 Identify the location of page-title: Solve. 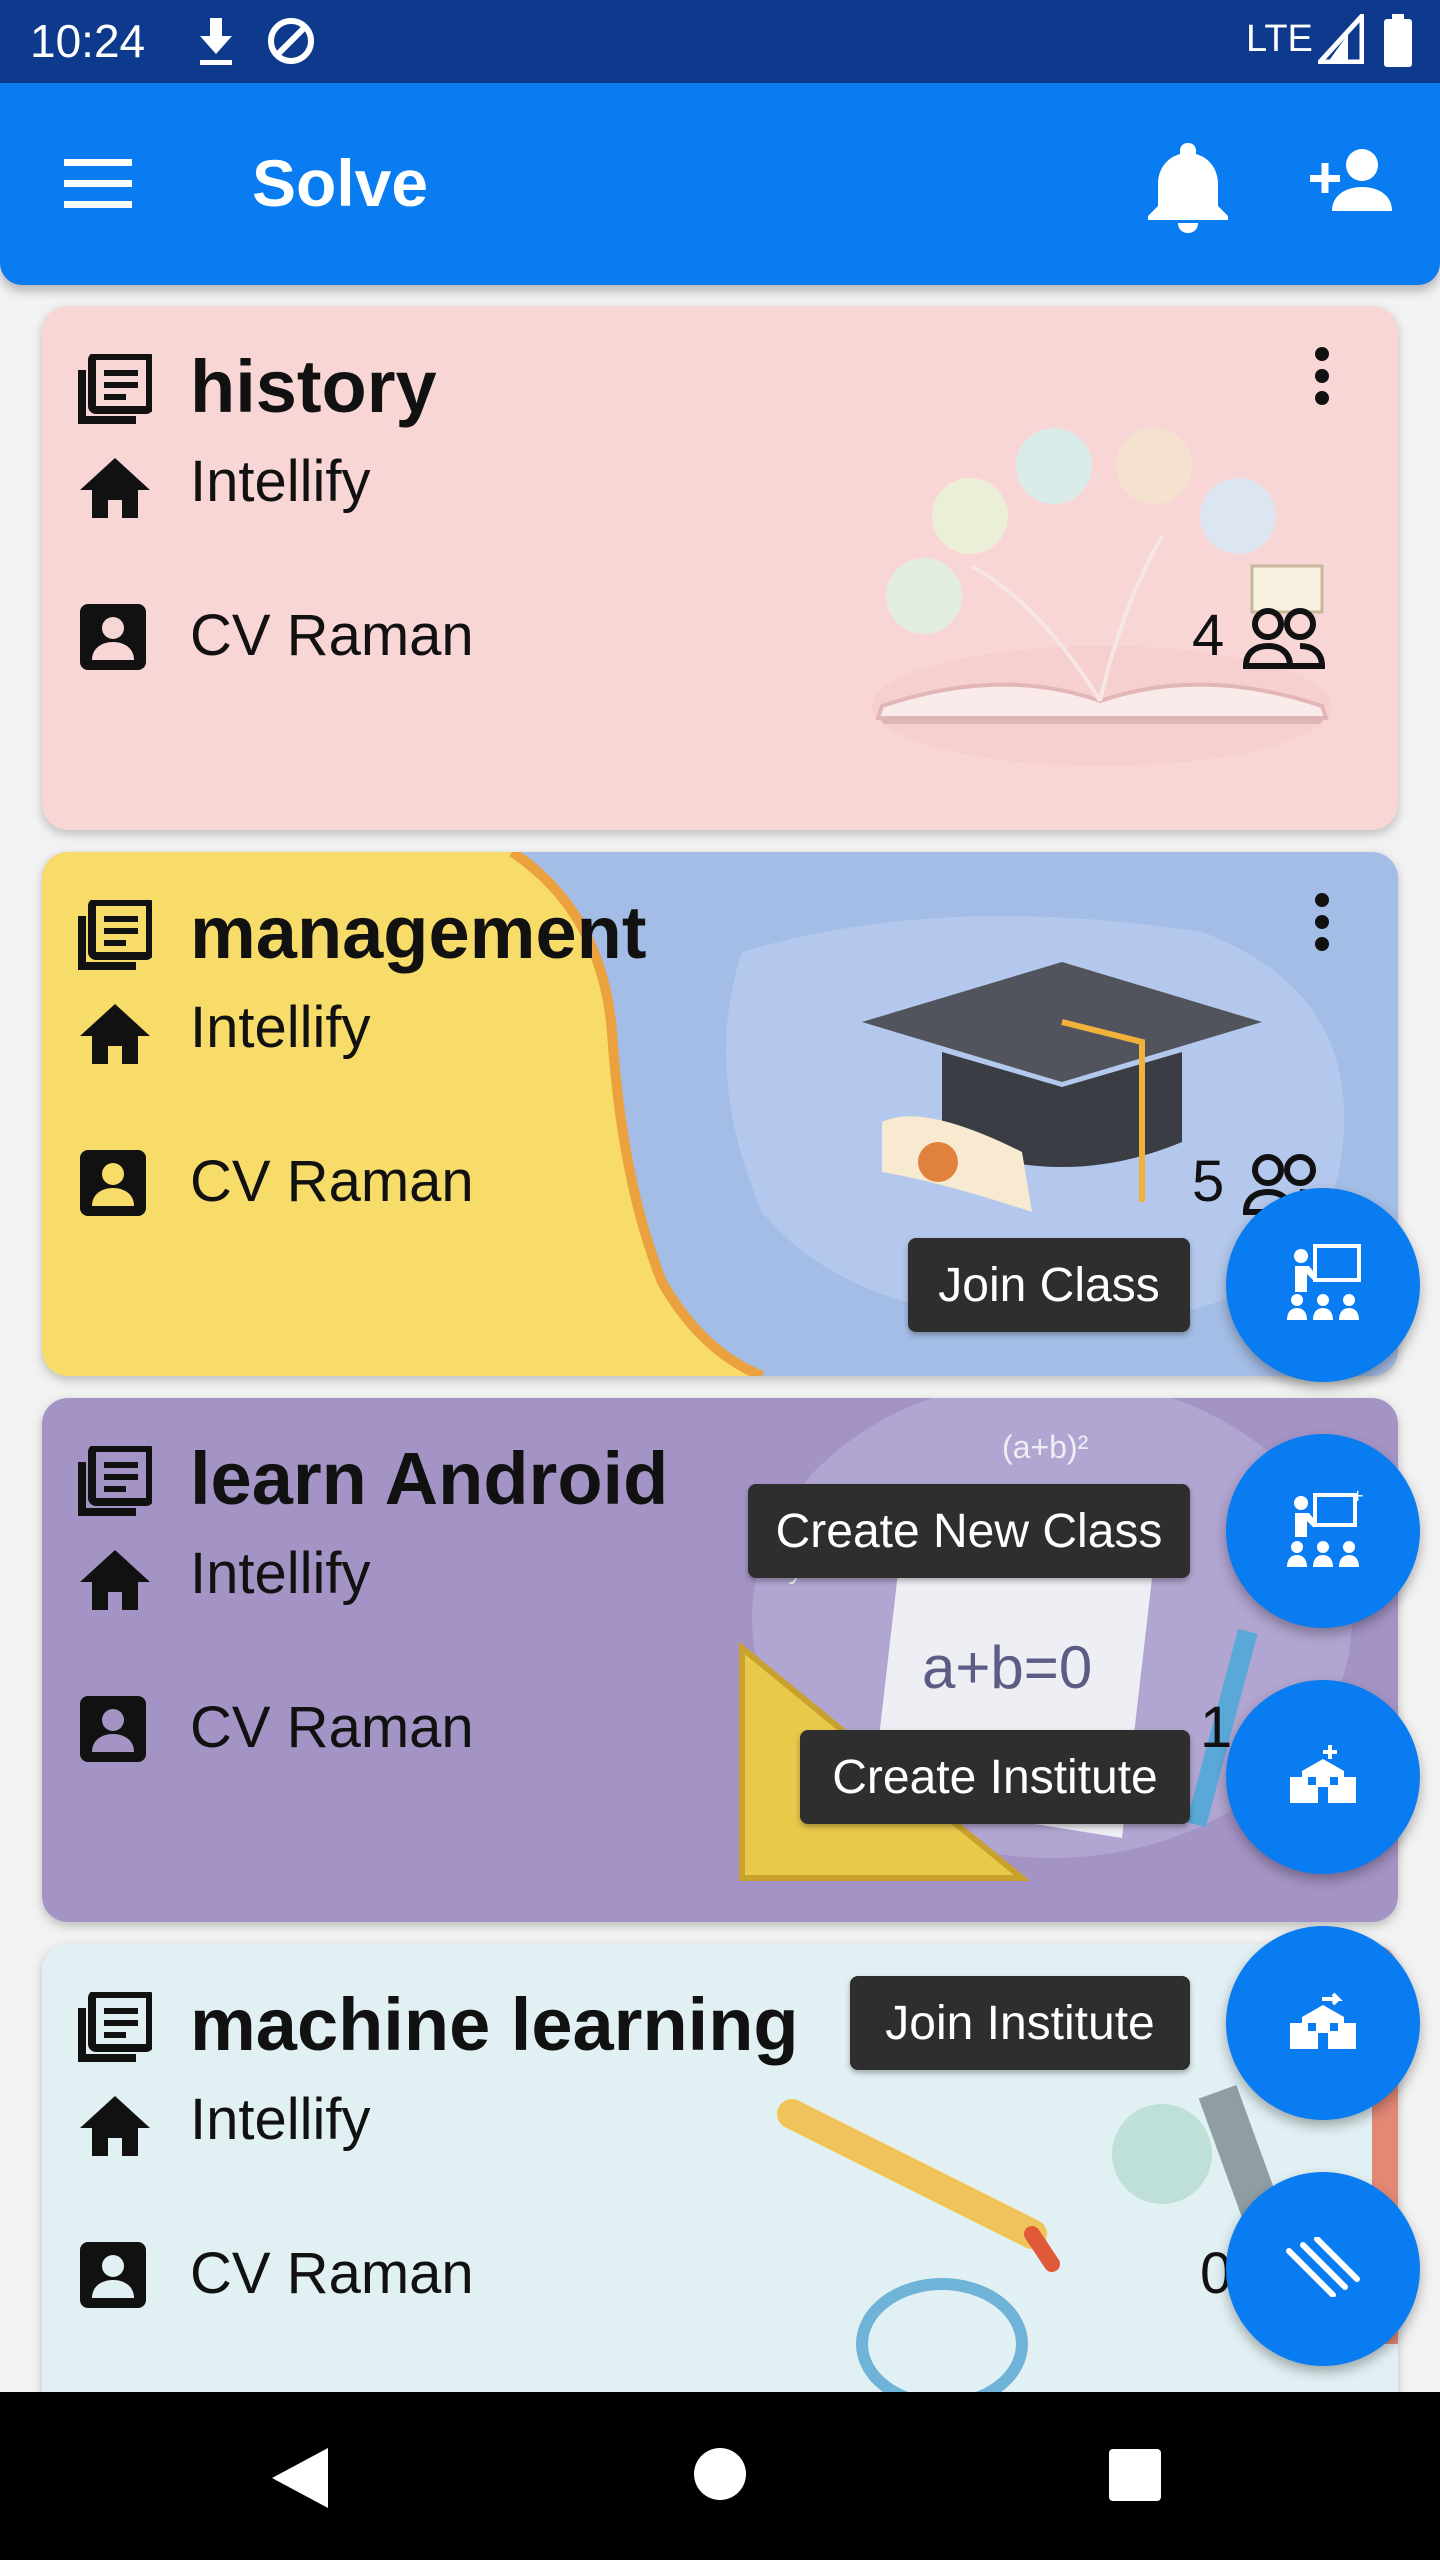
(340, 183).